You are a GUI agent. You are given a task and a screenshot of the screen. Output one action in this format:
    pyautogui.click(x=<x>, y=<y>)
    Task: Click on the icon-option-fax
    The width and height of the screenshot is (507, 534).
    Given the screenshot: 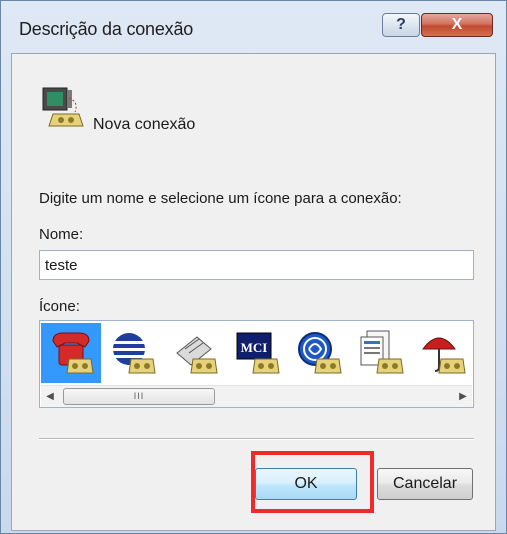 What is the action you would take?
    pyautogui.click(x=195, y=353)
    